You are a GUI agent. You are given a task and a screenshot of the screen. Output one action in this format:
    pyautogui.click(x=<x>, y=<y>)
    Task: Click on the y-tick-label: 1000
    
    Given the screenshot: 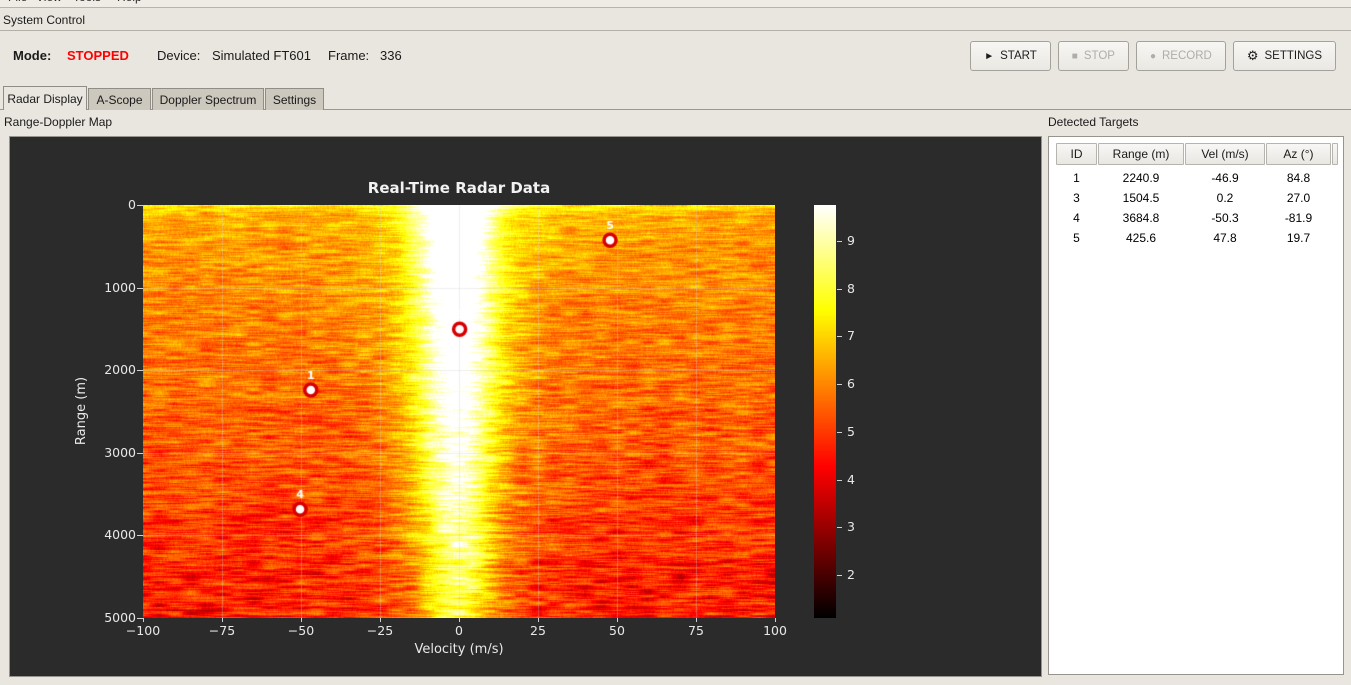 What is the action you would take?
    pyautogui.click(x=120, y=287)
    